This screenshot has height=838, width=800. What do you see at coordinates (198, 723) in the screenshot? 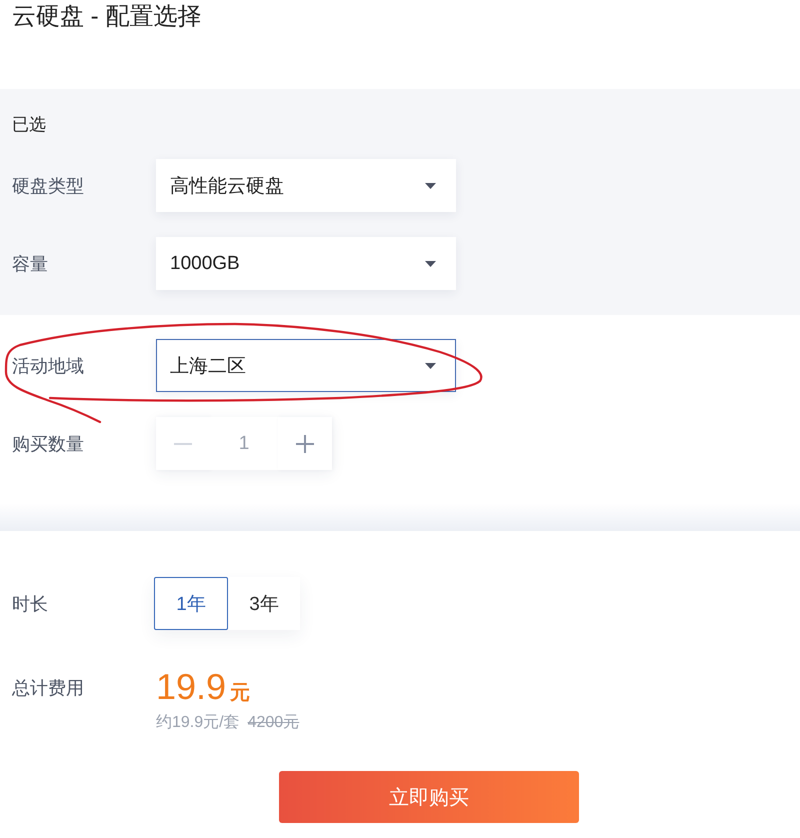
I see `unit-price: 约19.9元/套` at bounding box center [198, 723].